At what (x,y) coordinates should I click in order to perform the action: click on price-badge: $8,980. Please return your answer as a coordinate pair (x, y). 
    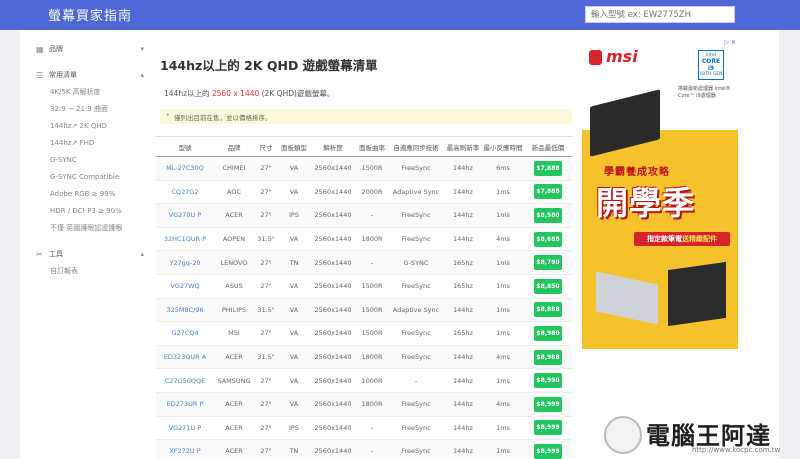
    Looking at the image, I should click on (548, 333).